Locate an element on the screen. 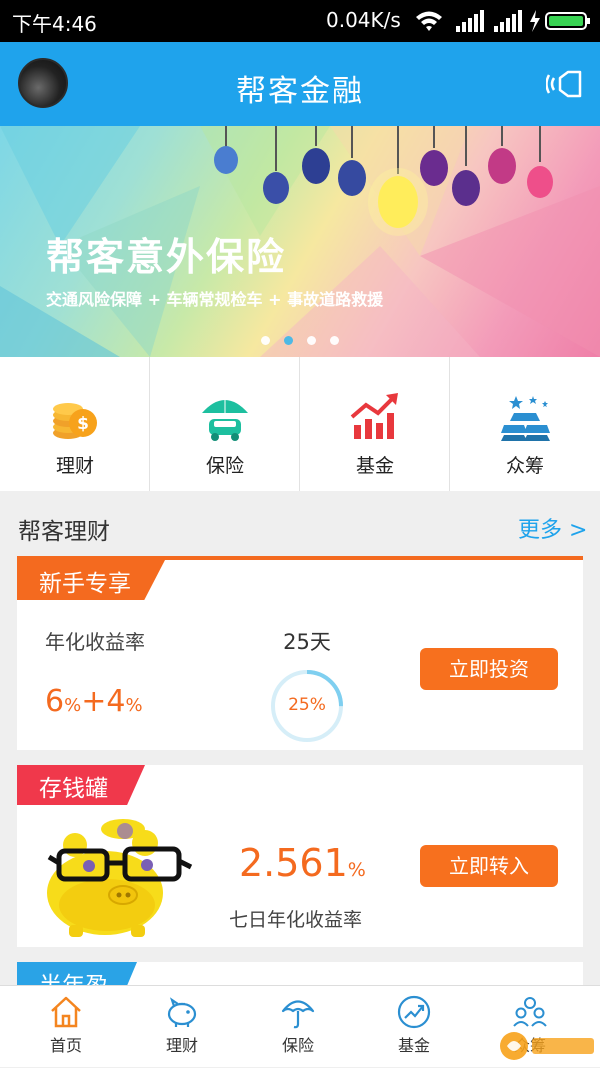  app-header: 帮客金融 is located at coordinates (300, 84).